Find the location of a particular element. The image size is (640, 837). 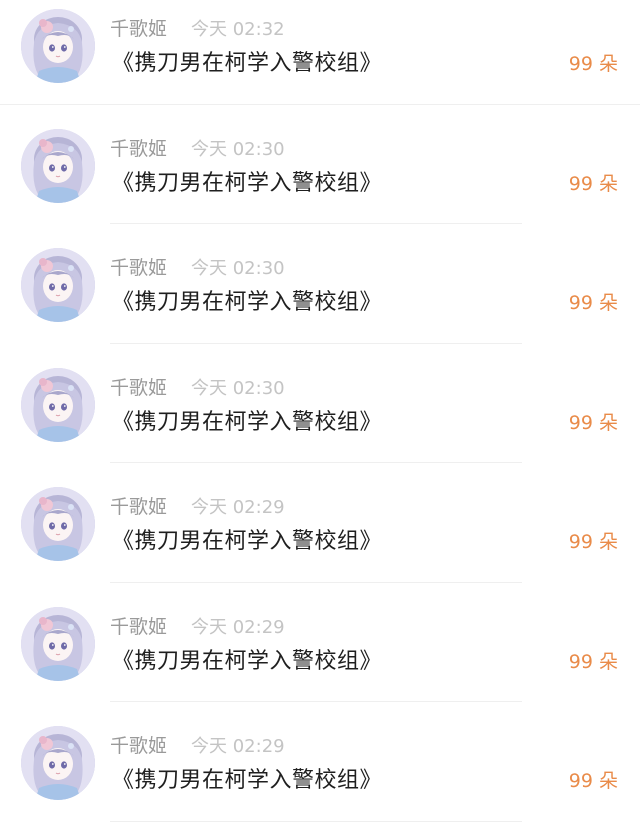

list-item: 千歌姬 今天 02:32 《携刀男在柯学入警校组》 99 朵 is located at coordinates (320, 60).